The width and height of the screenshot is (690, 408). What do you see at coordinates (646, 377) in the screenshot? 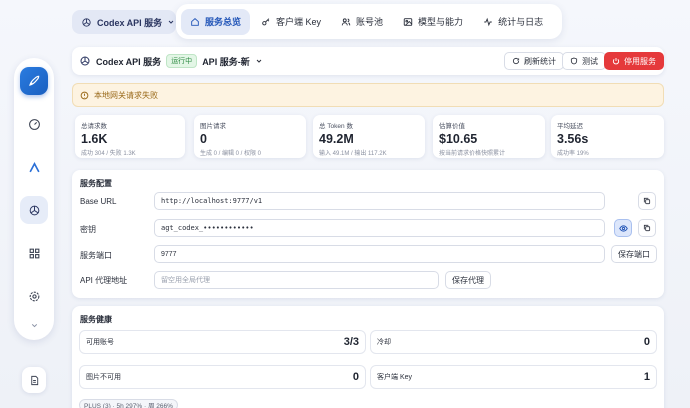
I see `health-value: 1` at bounding box center [646, 377].